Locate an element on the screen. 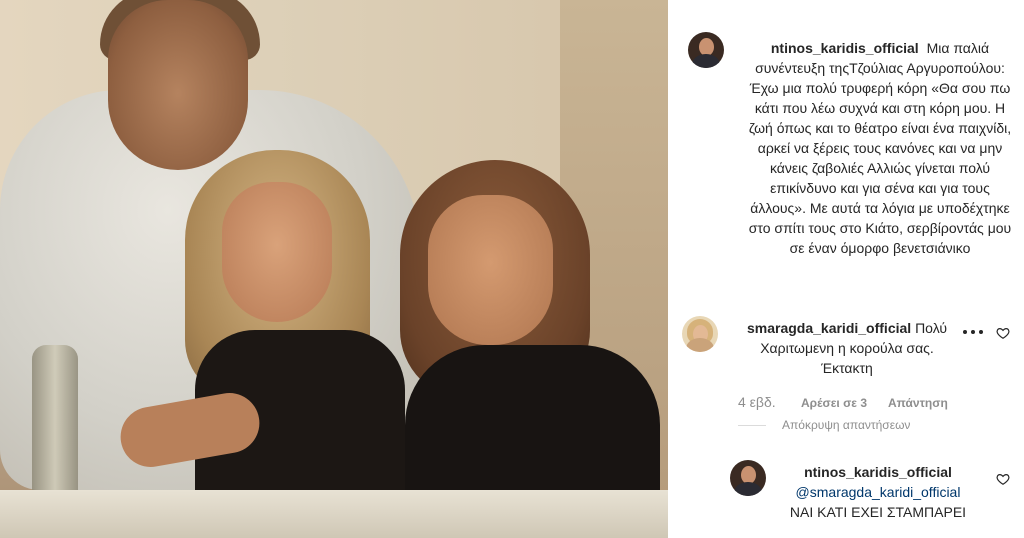 Image resolution: width=1024 pixels, height=538 pixels. reply-mention: @smaragda_karidi_official is located at coordinates (878, 492).